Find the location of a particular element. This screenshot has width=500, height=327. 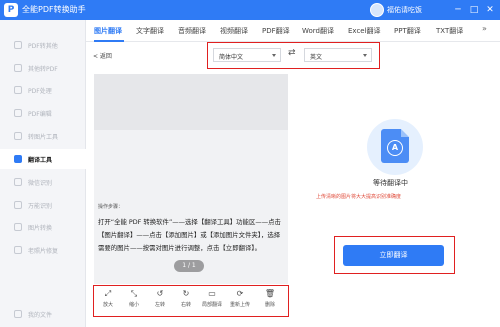

my-files-button: 我的文件 is located at coordinates (43, 314).